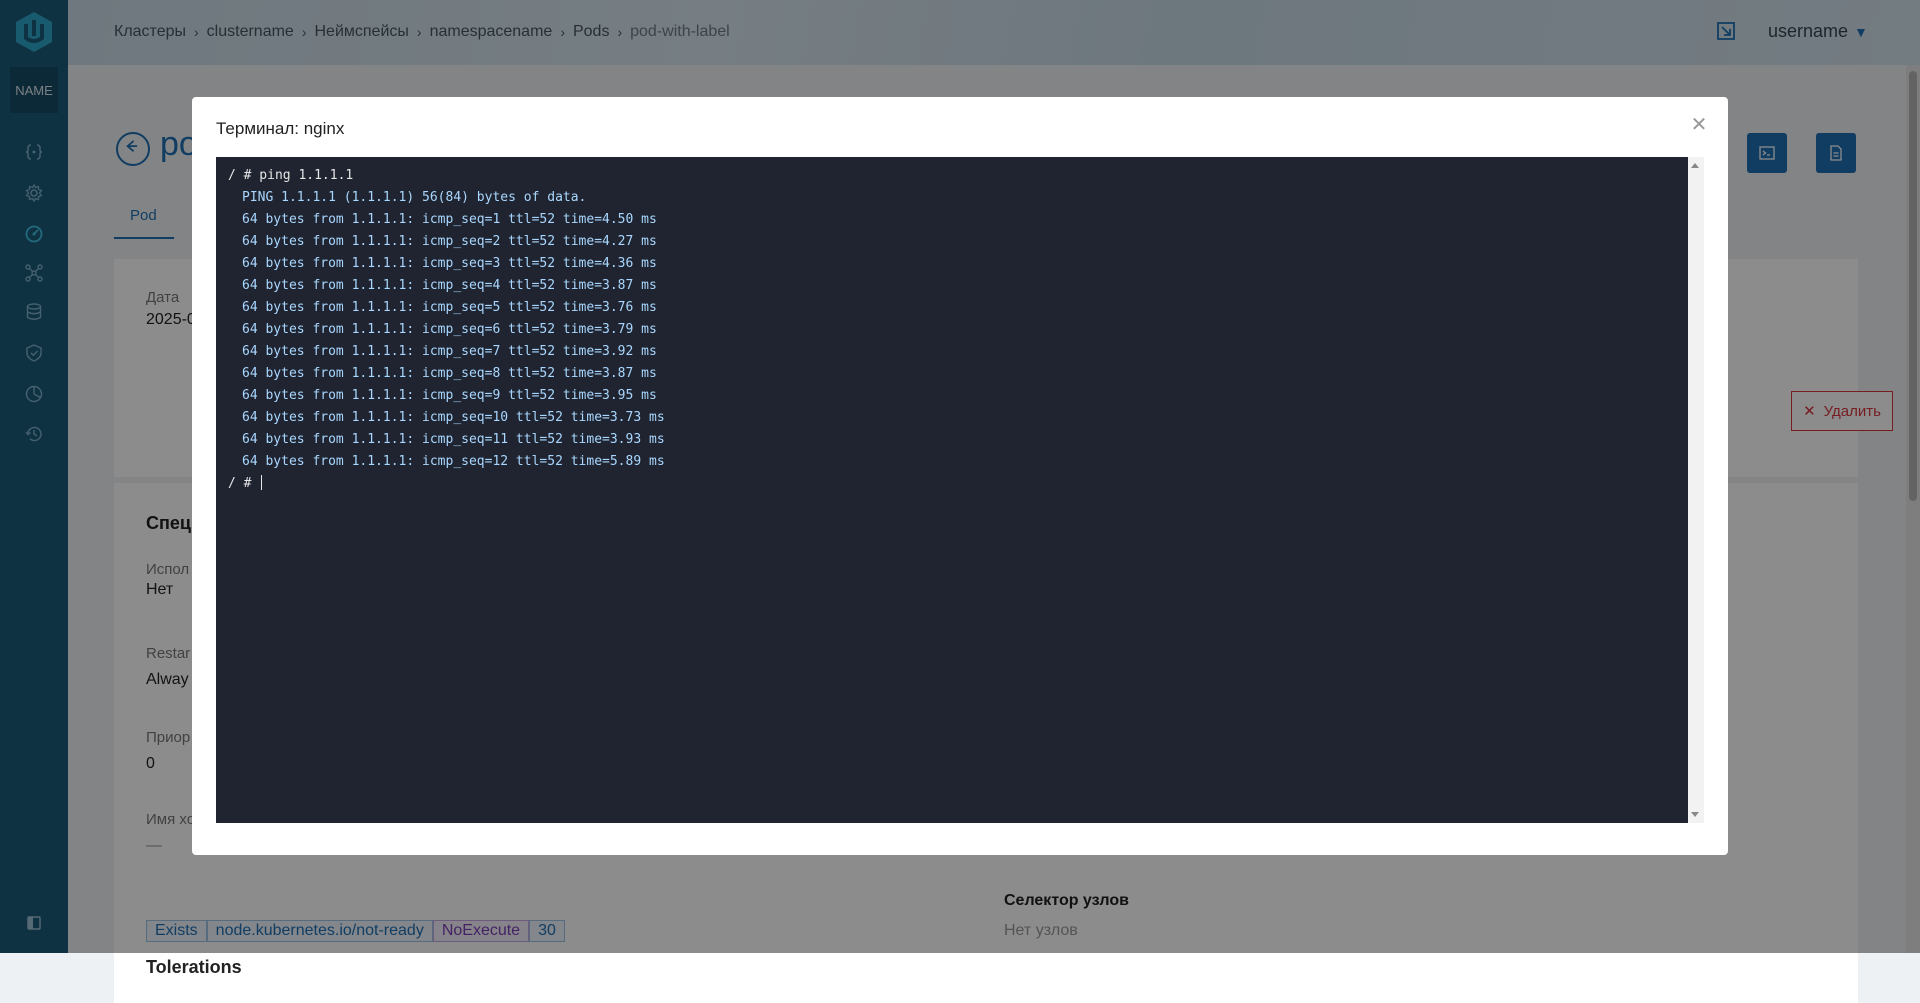  Describe the element at coordinates (262, 482) in the screenshot. I see `terminal-cursor` at that location.